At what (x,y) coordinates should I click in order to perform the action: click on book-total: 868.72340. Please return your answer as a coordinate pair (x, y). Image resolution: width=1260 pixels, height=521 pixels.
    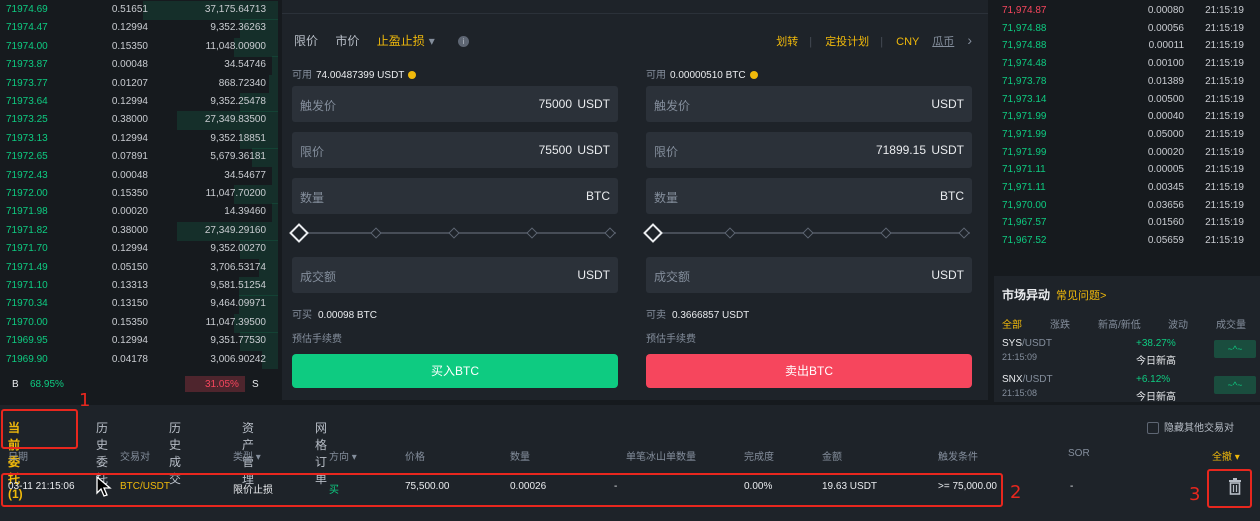
    Looking at the image, I should click on (242, 83).